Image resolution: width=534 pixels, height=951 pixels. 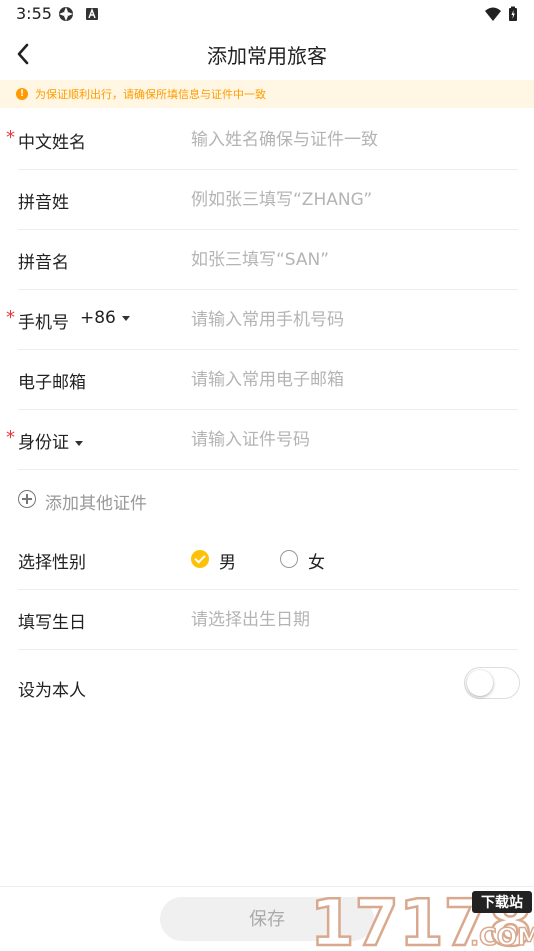 What do you see at coordinates (92, 14) in the screenshot?
I see `keyboard-notification-icon` at bounding box center [92, 14].